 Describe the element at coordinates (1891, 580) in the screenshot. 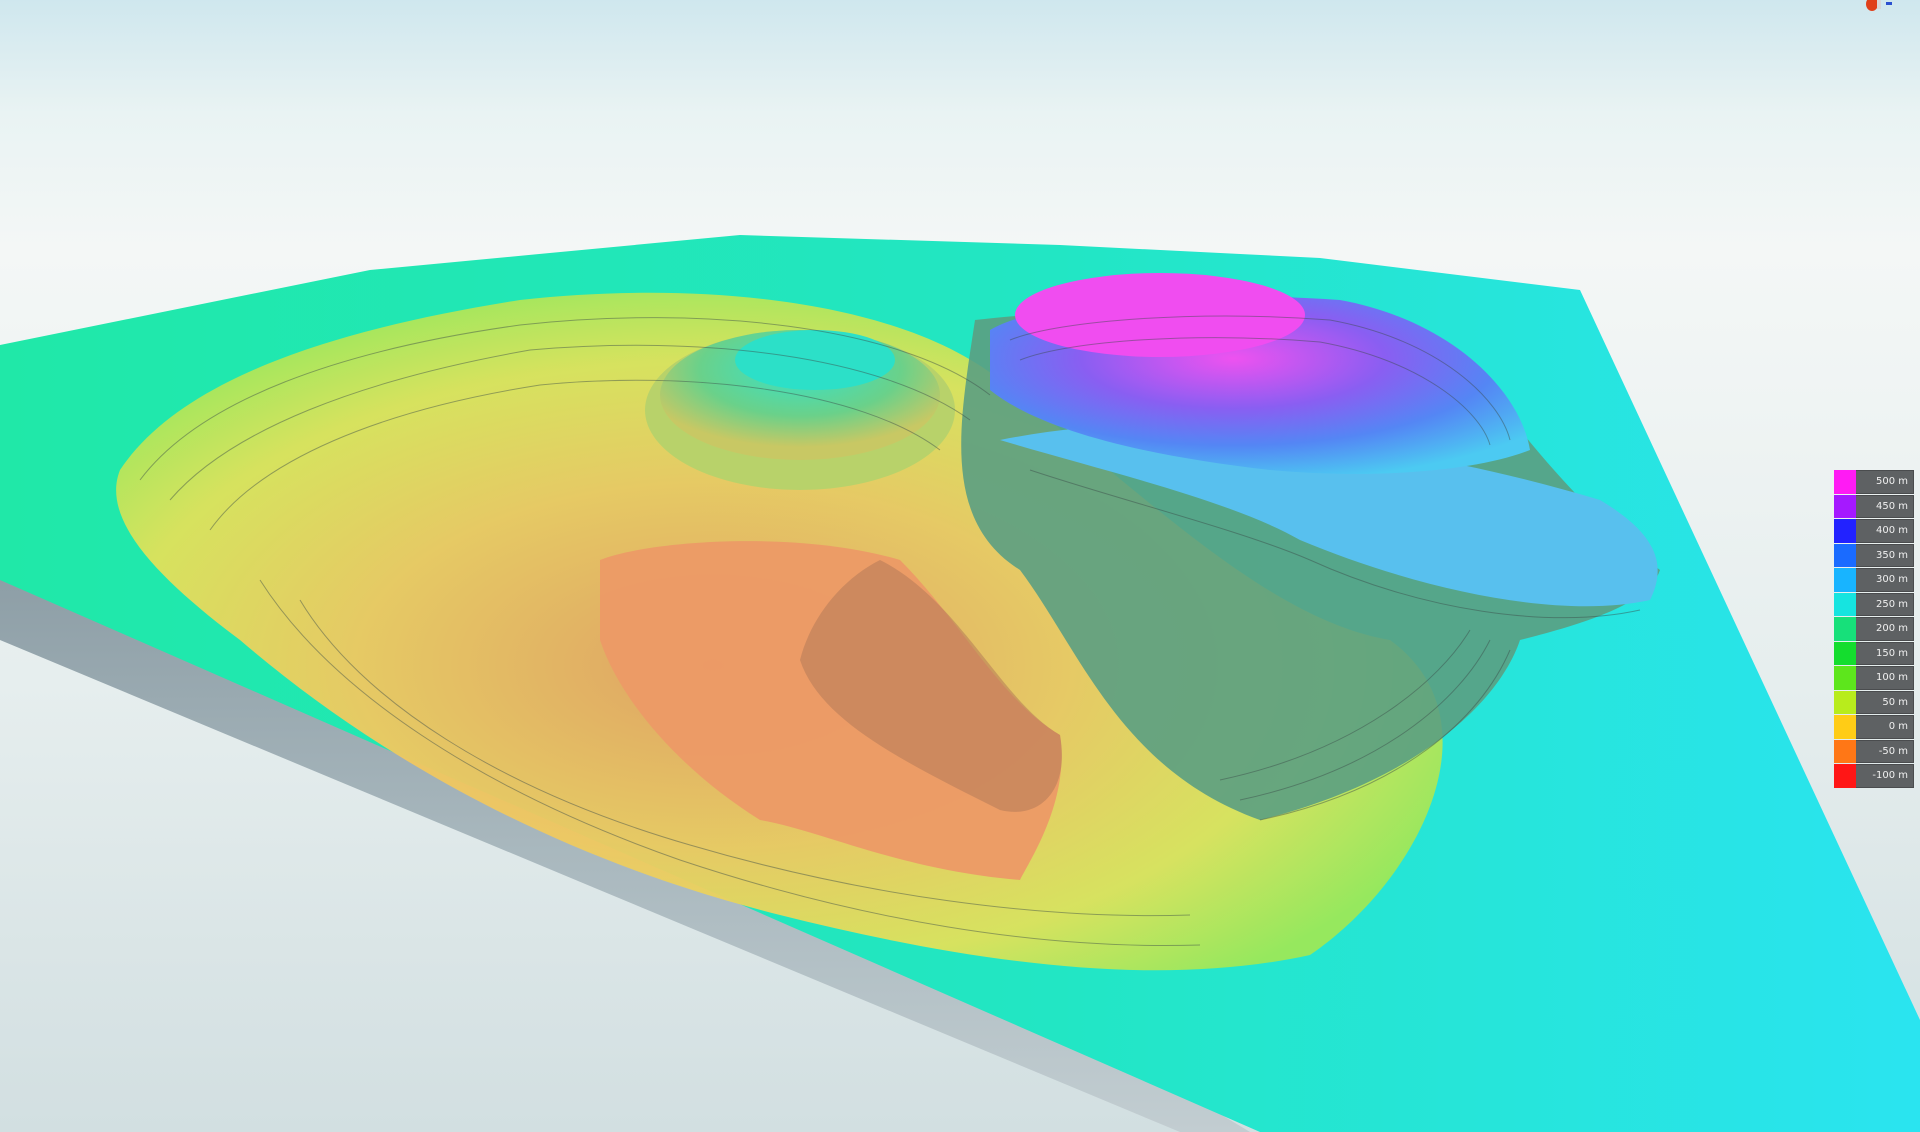

I see `legend-label: 300 m` at that location.